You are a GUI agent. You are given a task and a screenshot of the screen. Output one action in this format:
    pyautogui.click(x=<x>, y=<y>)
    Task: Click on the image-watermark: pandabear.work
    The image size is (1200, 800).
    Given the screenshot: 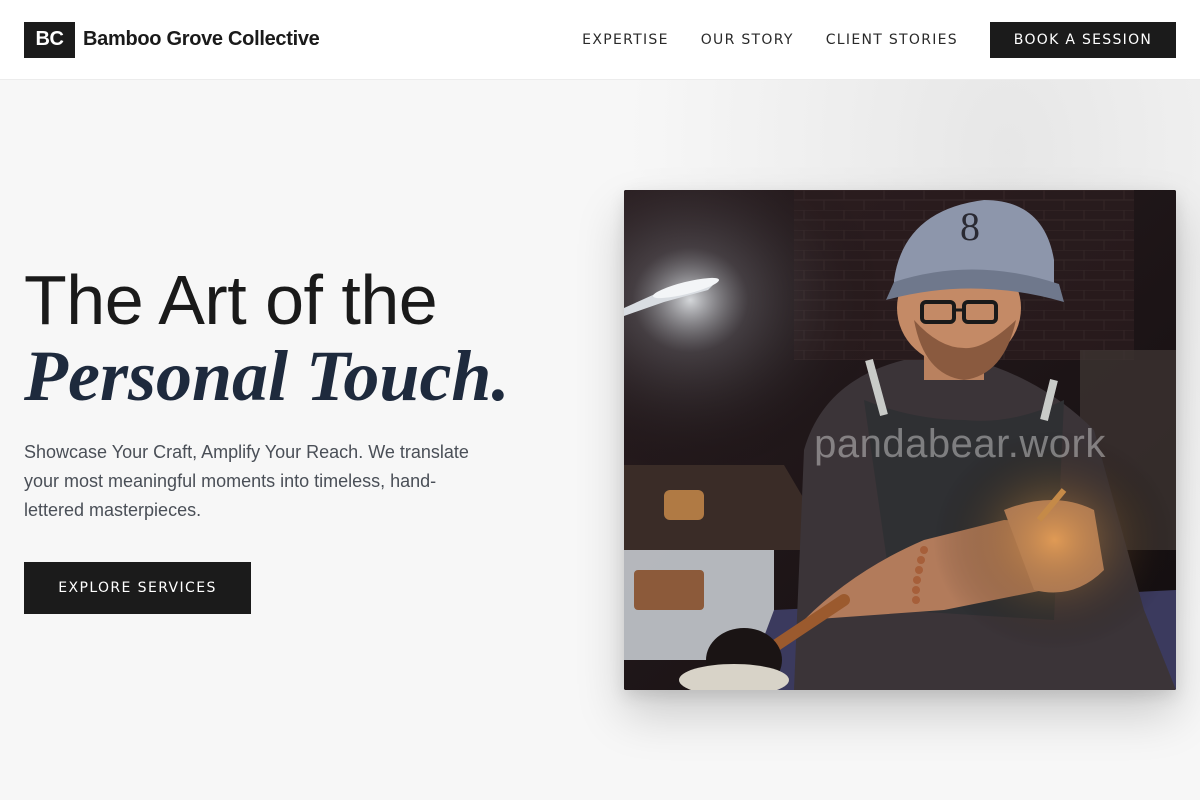 What is the action you would take?
    pyautogui.click(x=960, y=444)
    